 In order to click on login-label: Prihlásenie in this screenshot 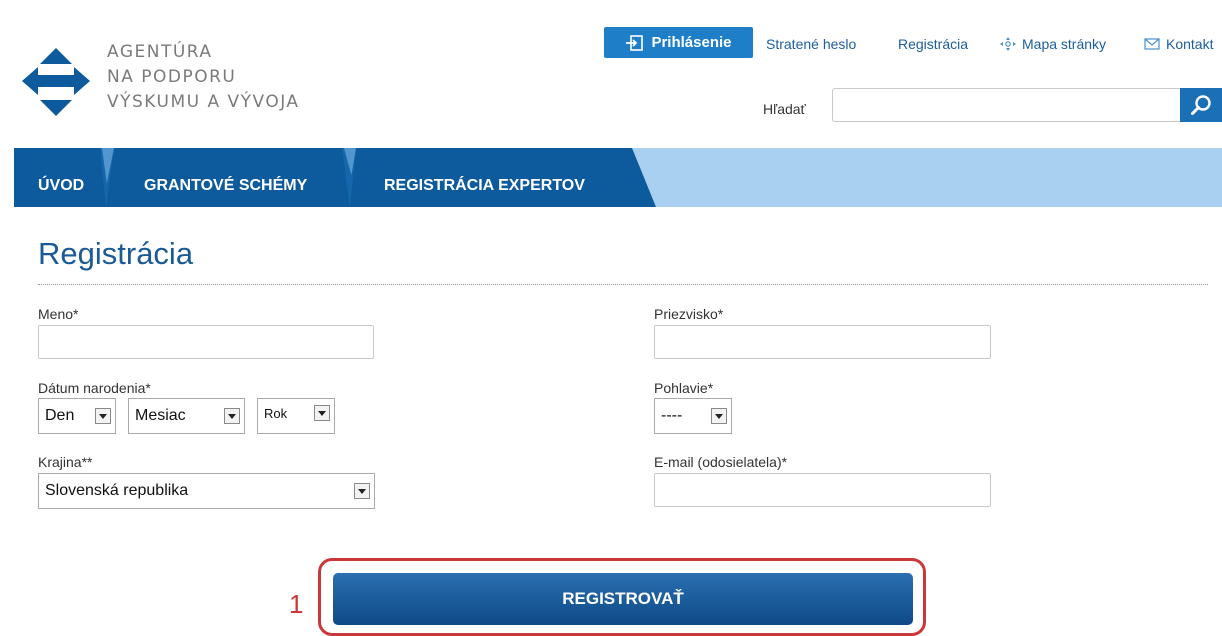, I will do `click(691, 42)`.